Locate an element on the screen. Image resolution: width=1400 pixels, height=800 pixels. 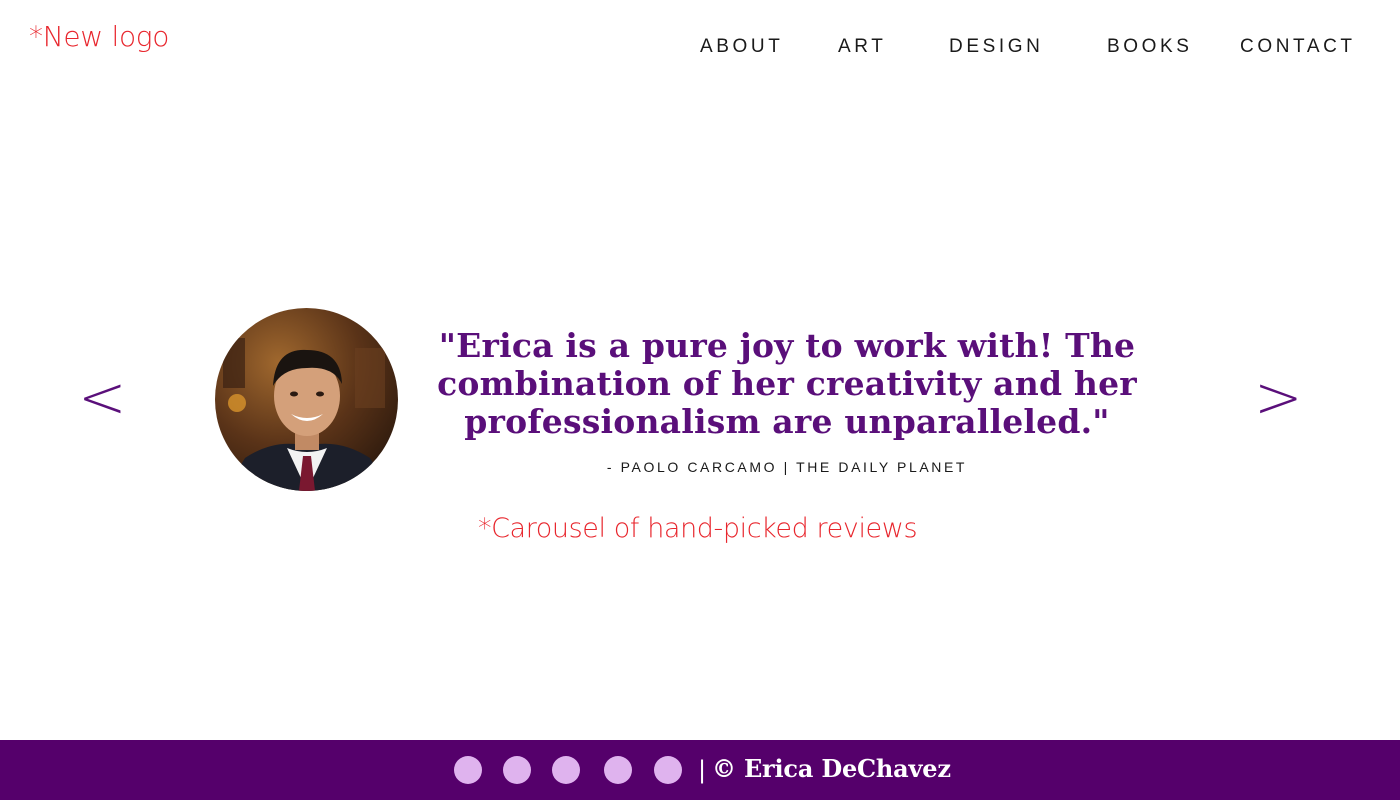
site-logo: *New logo is located at coordinates (99, 36).